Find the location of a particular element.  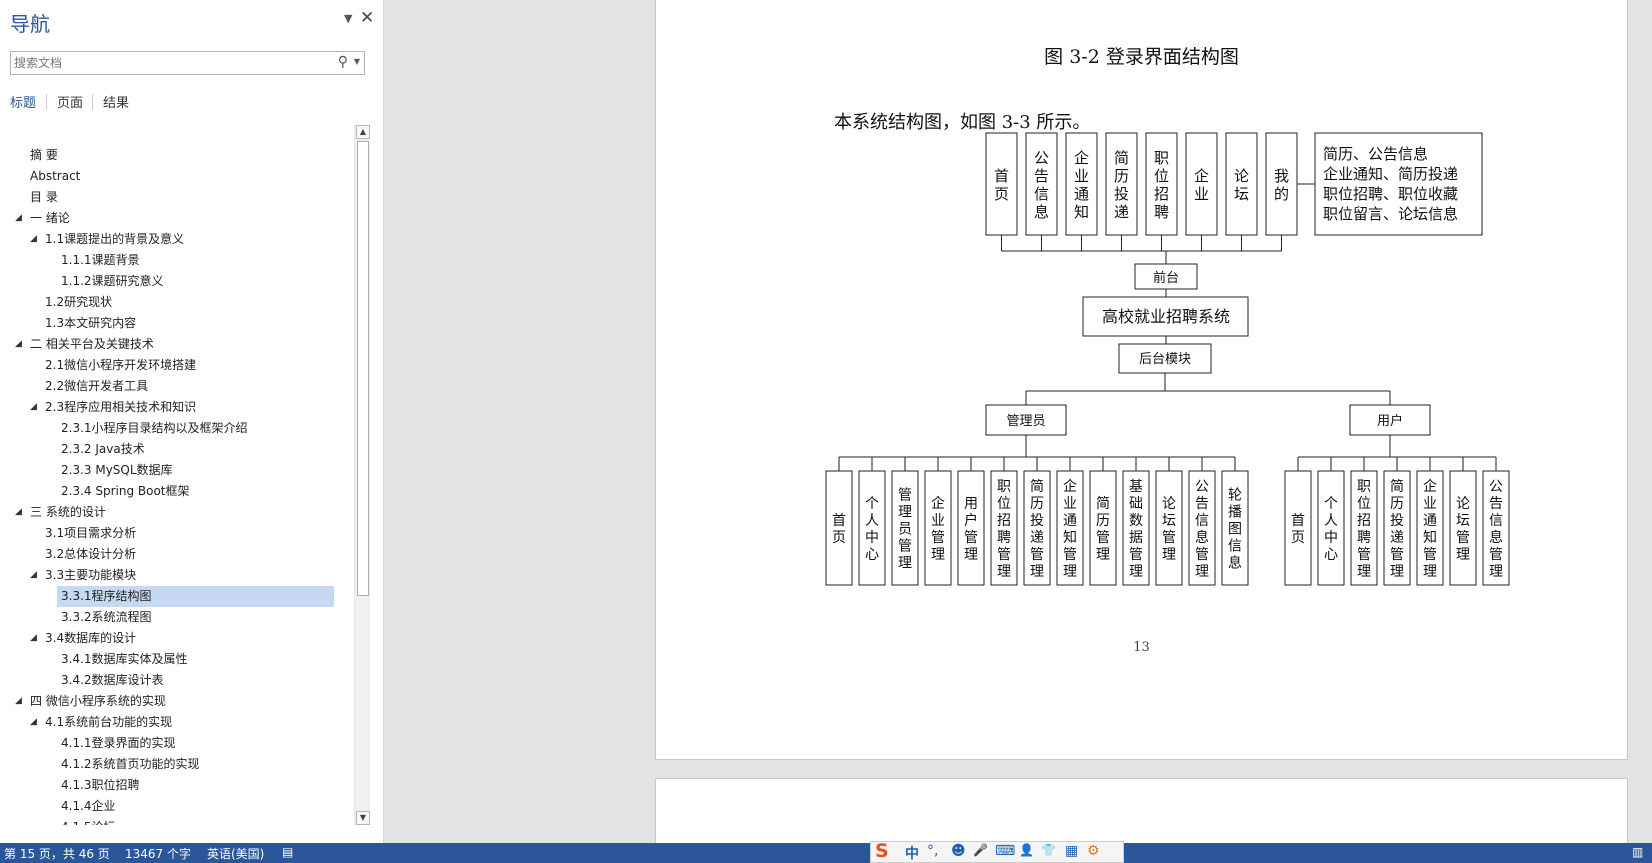

nav-heading-item: 3.3.1程序结构图 is located at coordinates (177, 596).